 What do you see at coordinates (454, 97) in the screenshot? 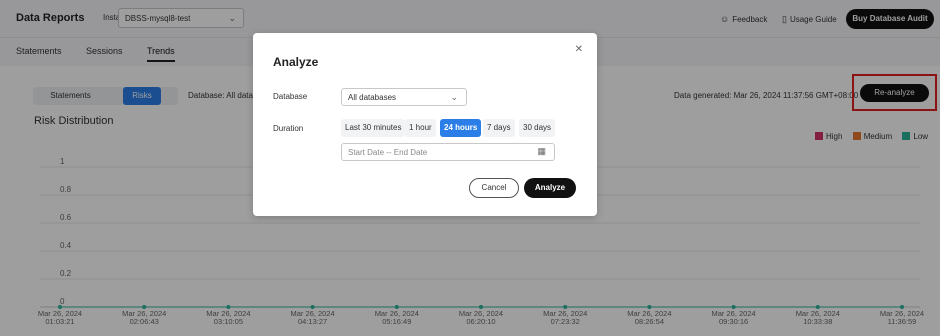
I see `chevron-down-icon: ⌄` at bounding box center [454, 97].